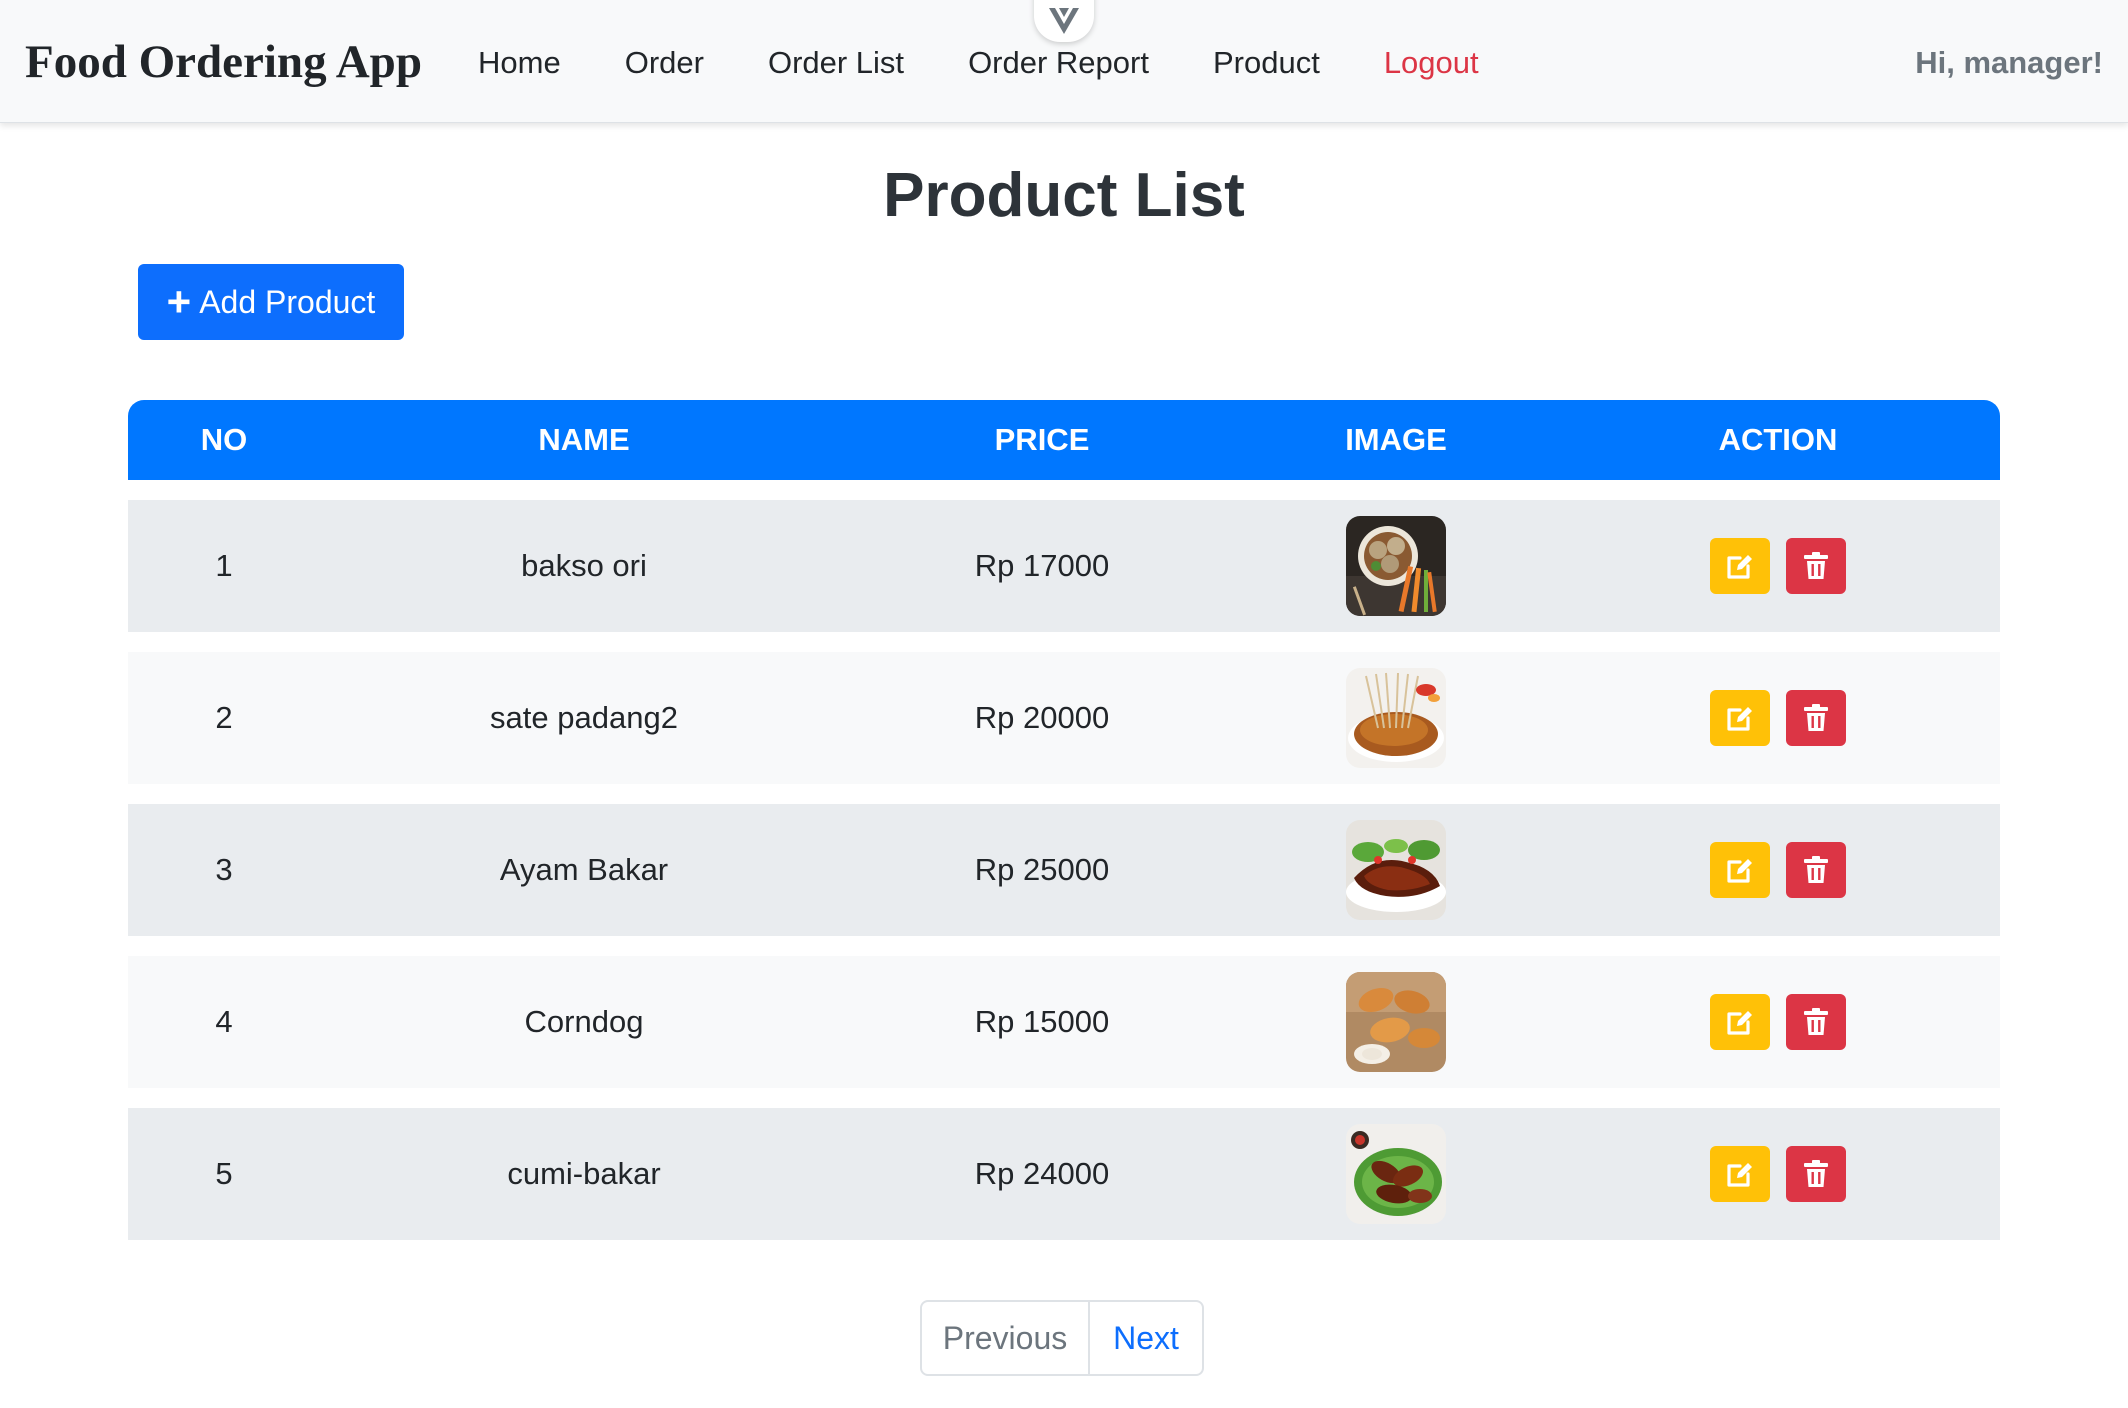 This screenshot has height=1408, width=2128. What do you see at coordinates (664, 63) in the screenshot?
I see `nav-link-order: Order` at bounding box center [664, 63].